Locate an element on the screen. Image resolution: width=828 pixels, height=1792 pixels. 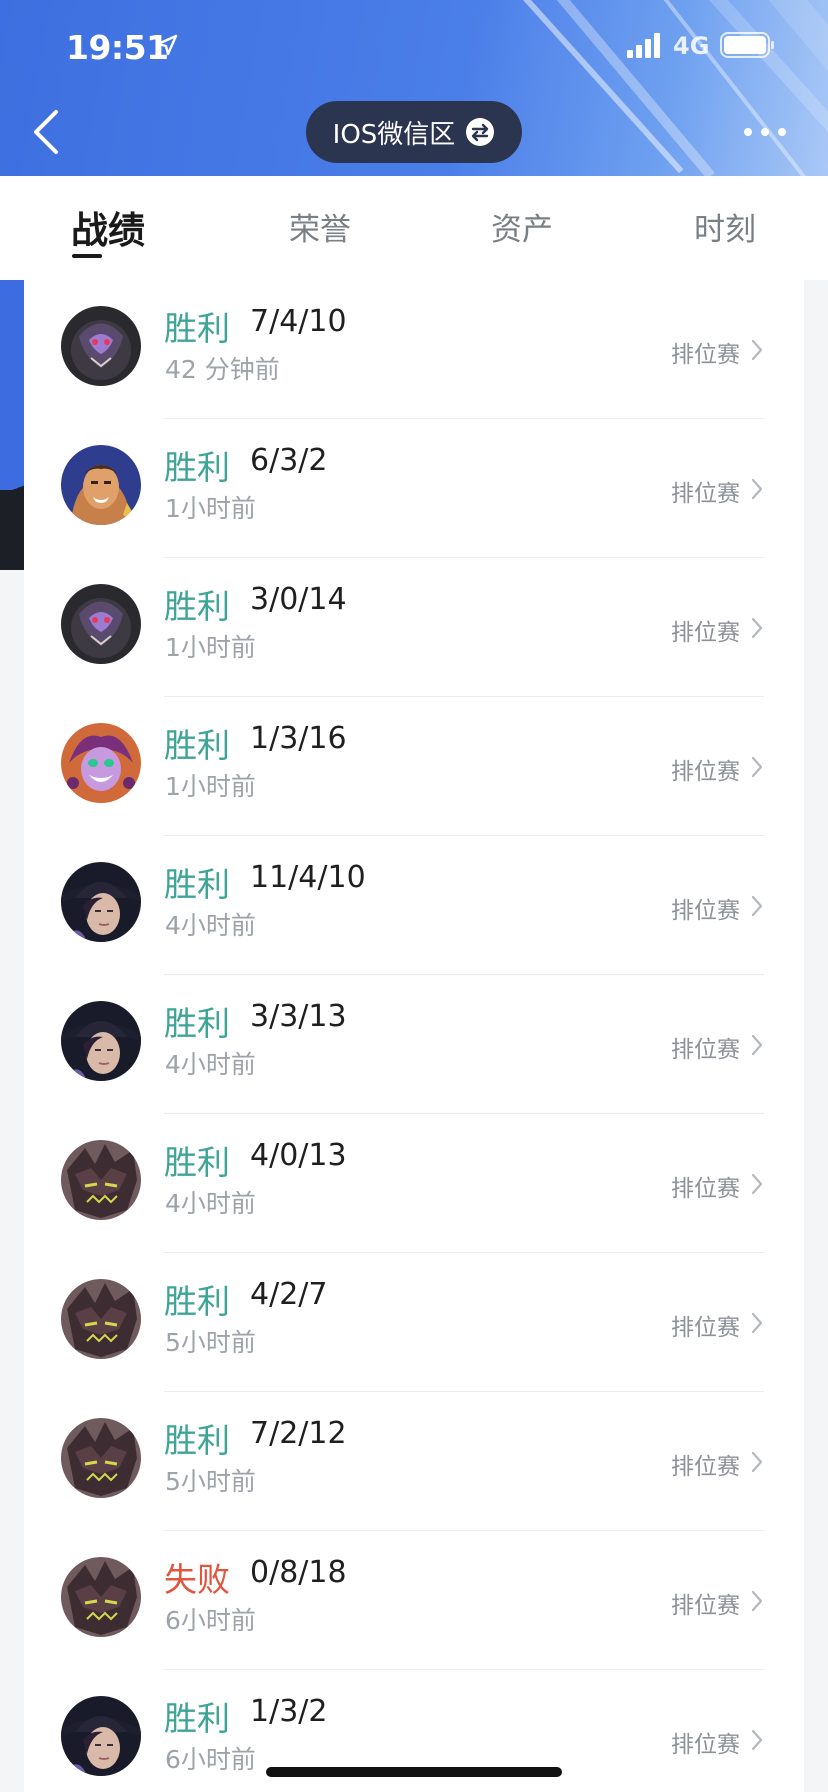
match-row: 失败 0/8/18 6小时前 排位赛 is located at coordinates (414, 1600).